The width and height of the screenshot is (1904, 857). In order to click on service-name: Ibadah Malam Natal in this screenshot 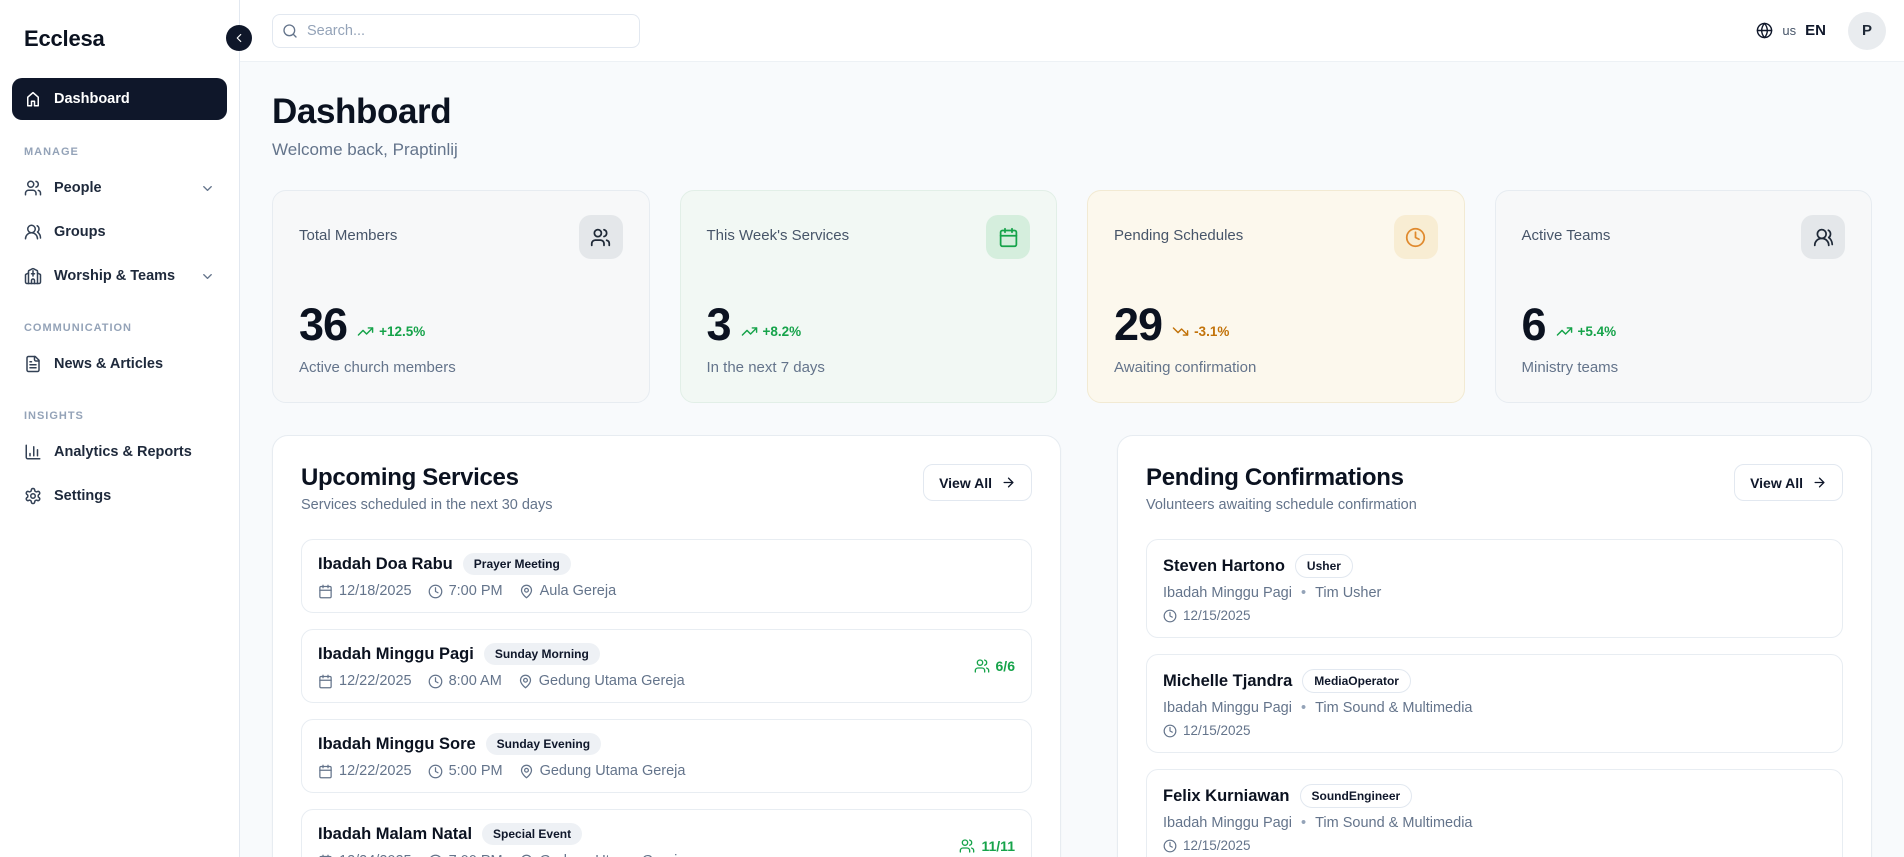, I will do `click(395, 833)`.